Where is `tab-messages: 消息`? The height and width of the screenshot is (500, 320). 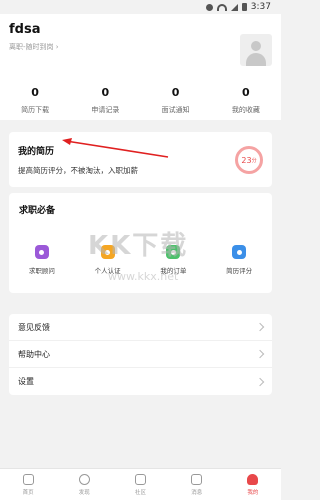
tab-messages: 消息 is located at coordinates (197, 484).